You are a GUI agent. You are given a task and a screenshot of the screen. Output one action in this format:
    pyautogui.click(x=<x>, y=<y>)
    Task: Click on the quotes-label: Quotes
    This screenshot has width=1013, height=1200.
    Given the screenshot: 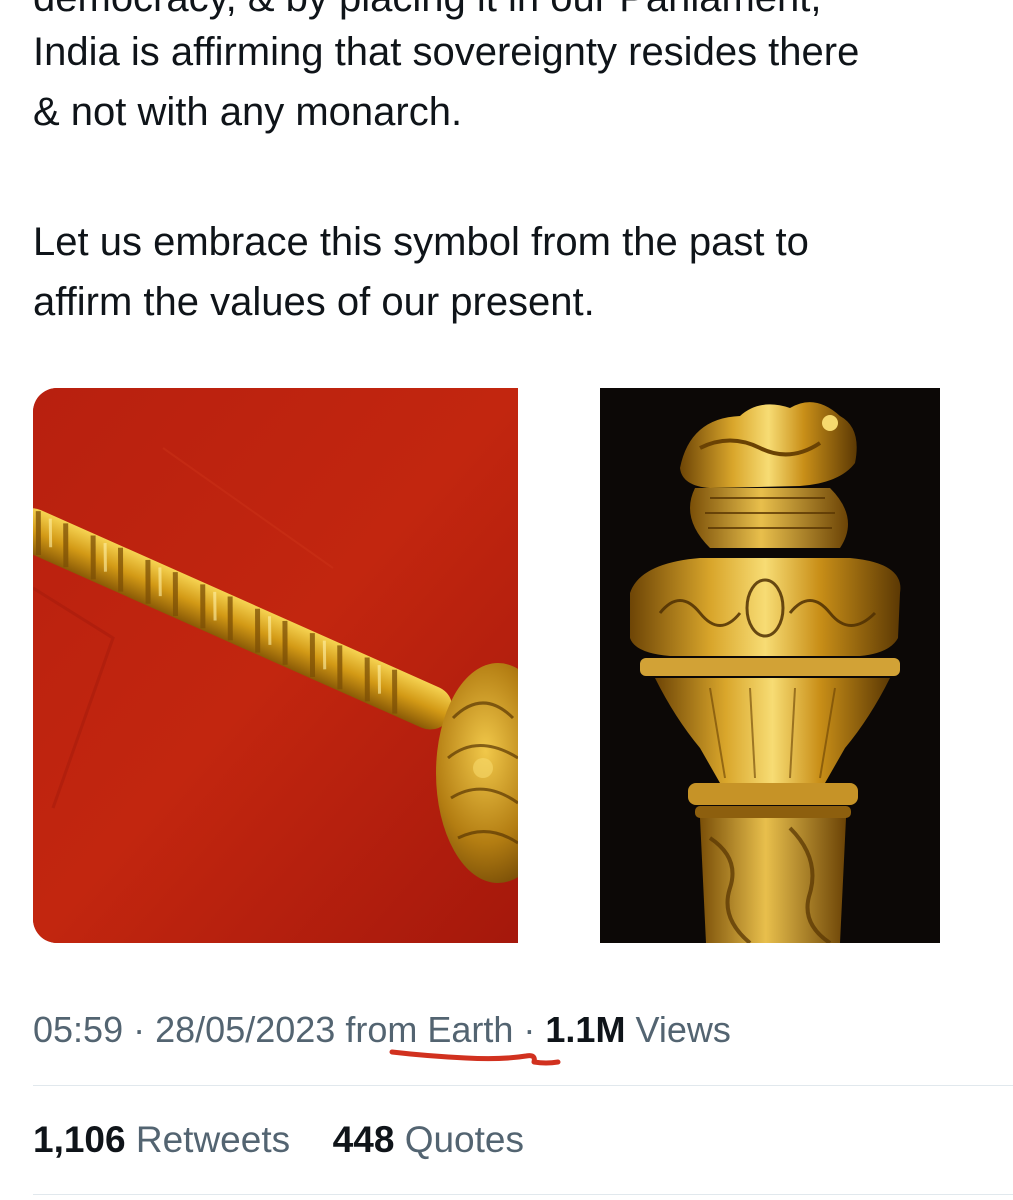 What is the action you would take?
    pyautogui.click(x=464, y=1139)
    